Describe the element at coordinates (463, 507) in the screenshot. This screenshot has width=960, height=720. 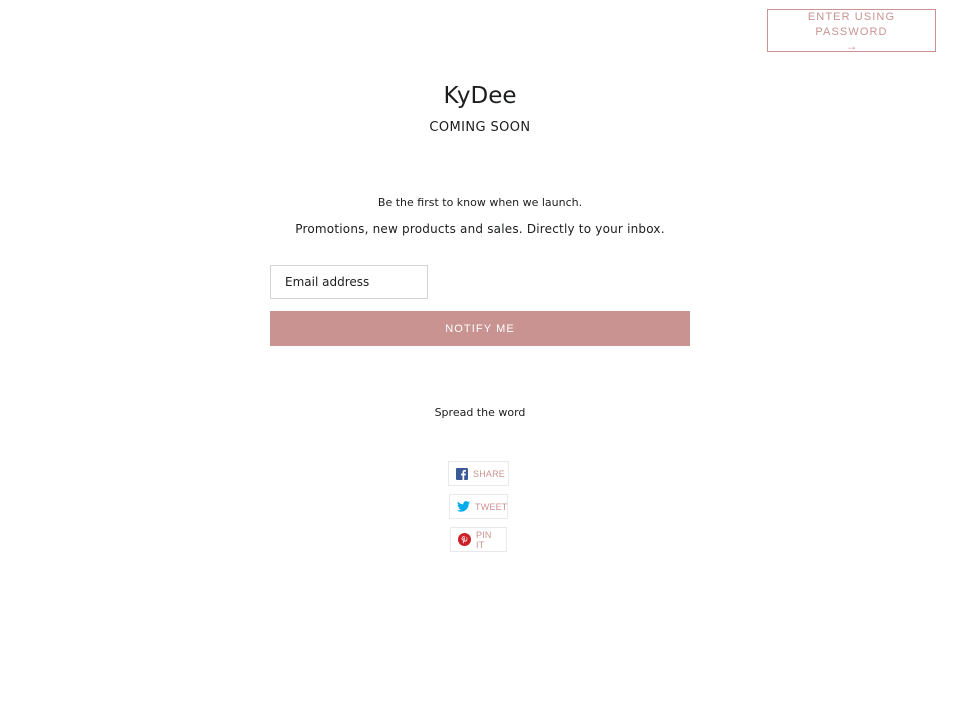
I see `twitter-icon` at that location.